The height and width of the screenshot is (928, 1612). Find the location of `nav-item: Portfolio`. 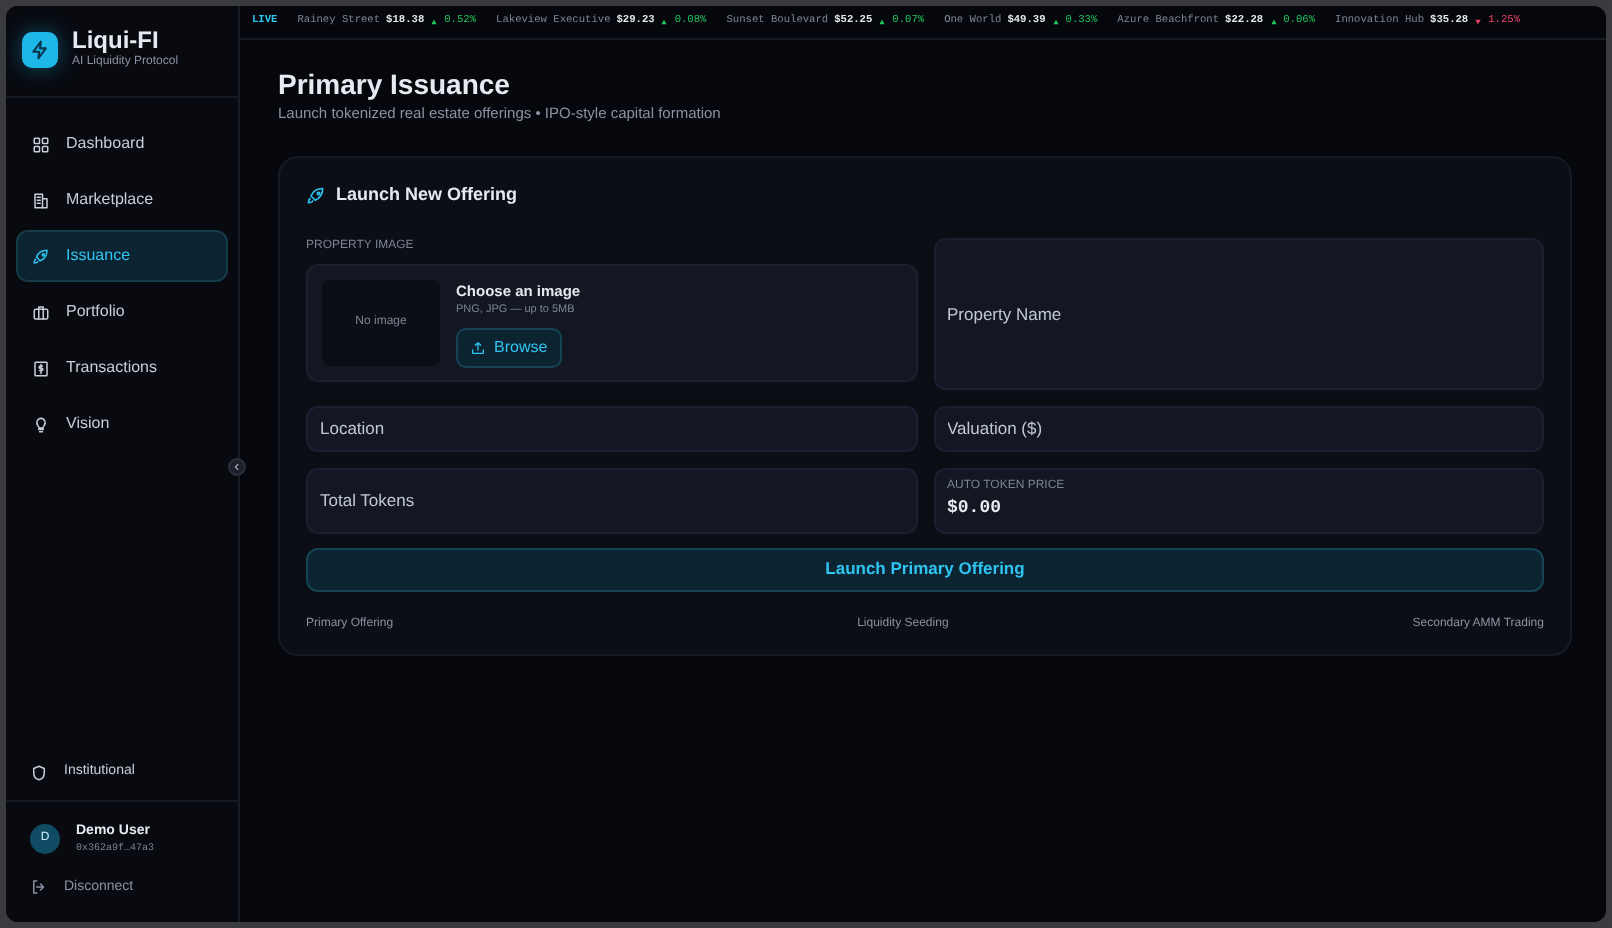

nav-item: Portfolio is located at coordinates (122, 312).